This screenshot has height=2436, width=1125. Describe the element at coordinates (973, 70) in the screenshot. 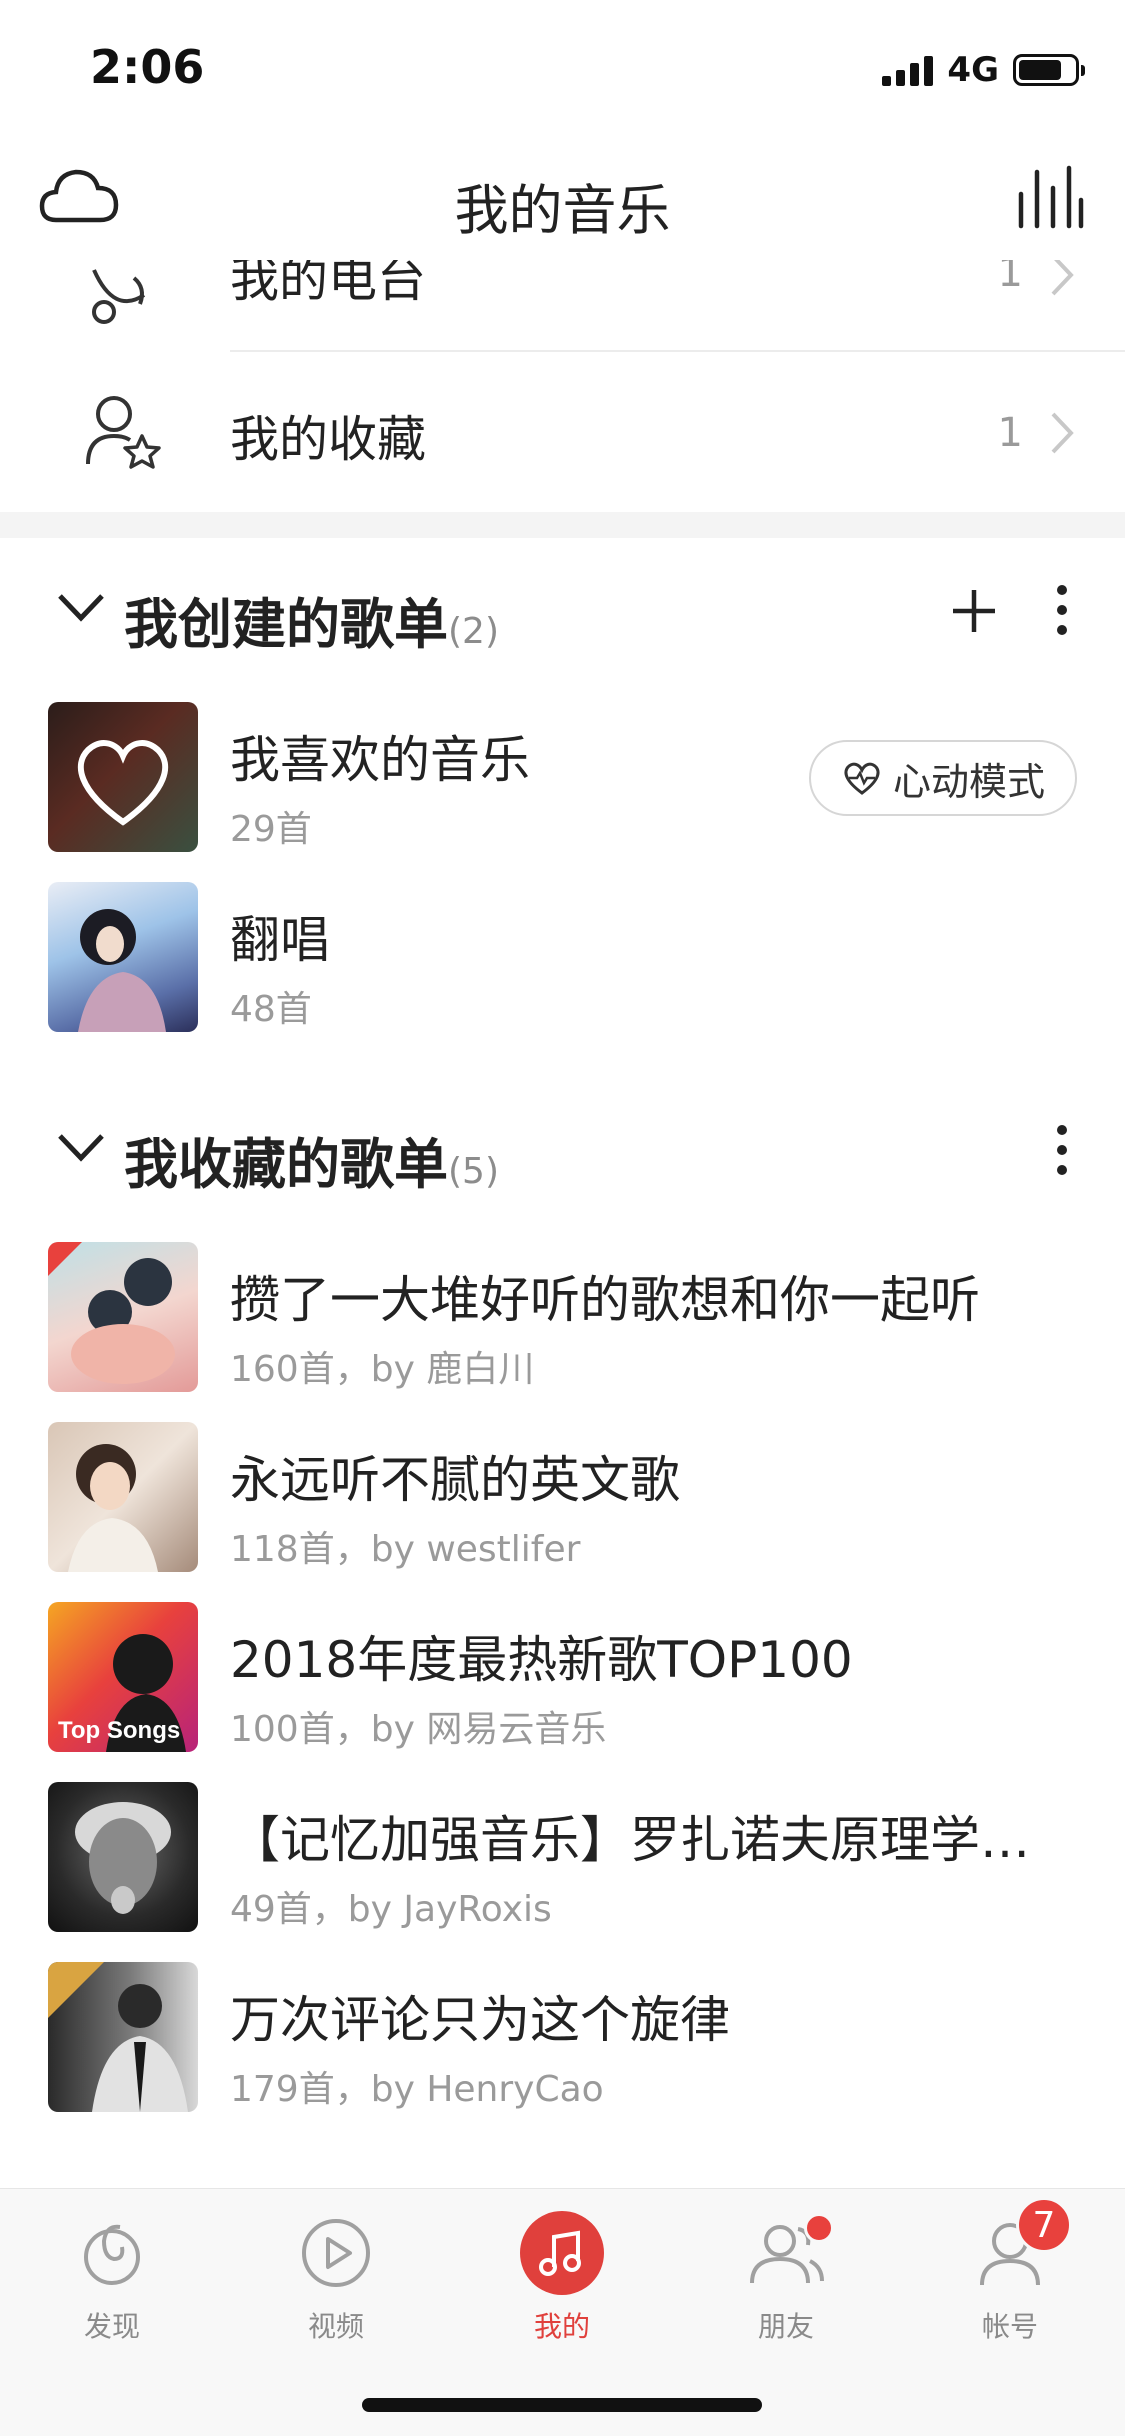

I see `network-type: 4G` at that location.